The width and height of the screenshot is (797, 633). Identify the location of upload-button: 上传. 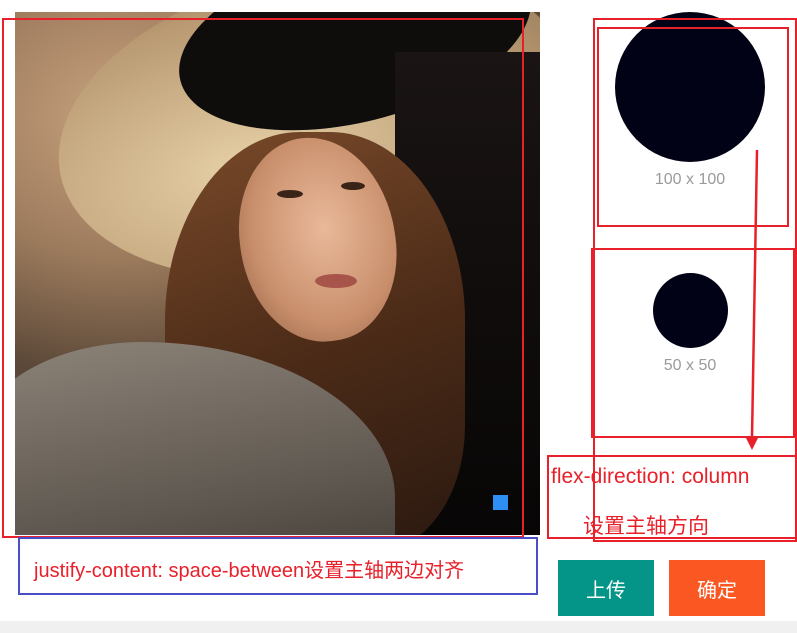
(606, 588).